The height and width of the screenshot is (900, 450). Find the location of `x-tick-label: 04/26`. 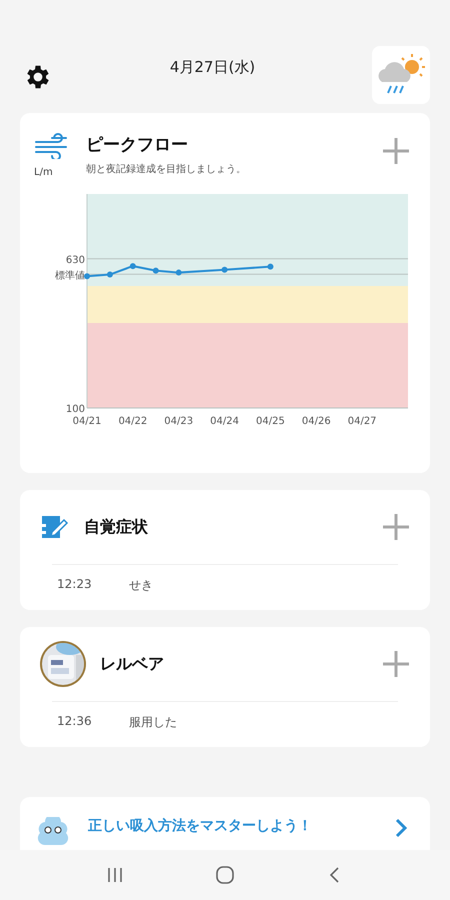

x-tick-label: 04/26 is located at coordinates (316, 421).